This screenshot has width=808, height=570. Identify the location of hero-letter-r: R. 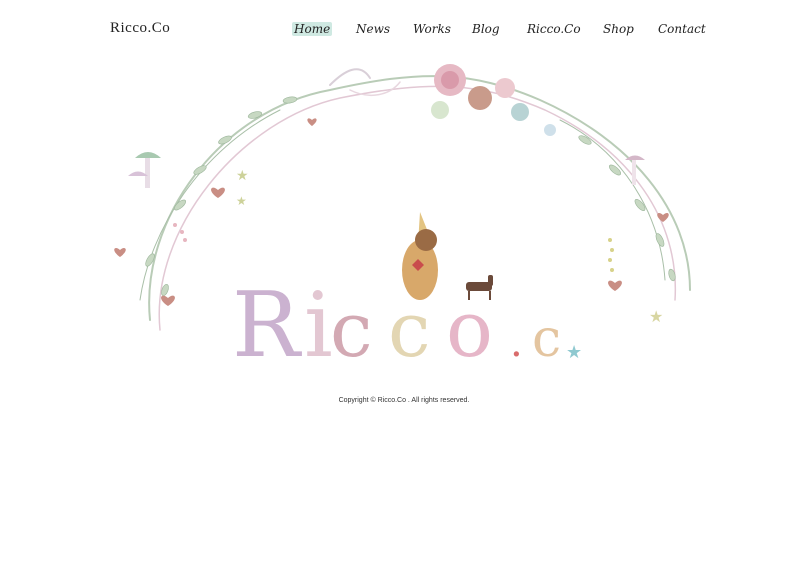
(267, 325).